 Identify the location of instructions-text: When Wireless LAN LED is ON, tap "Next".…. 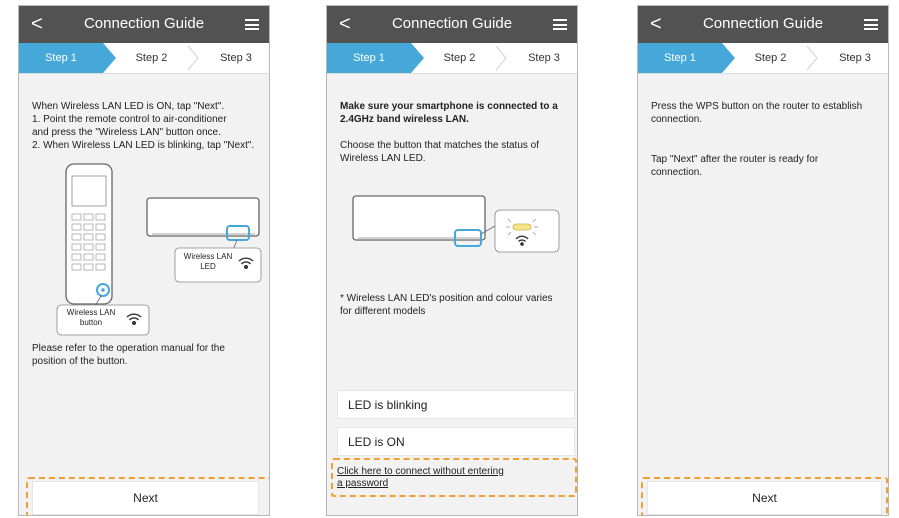
(145, 126).